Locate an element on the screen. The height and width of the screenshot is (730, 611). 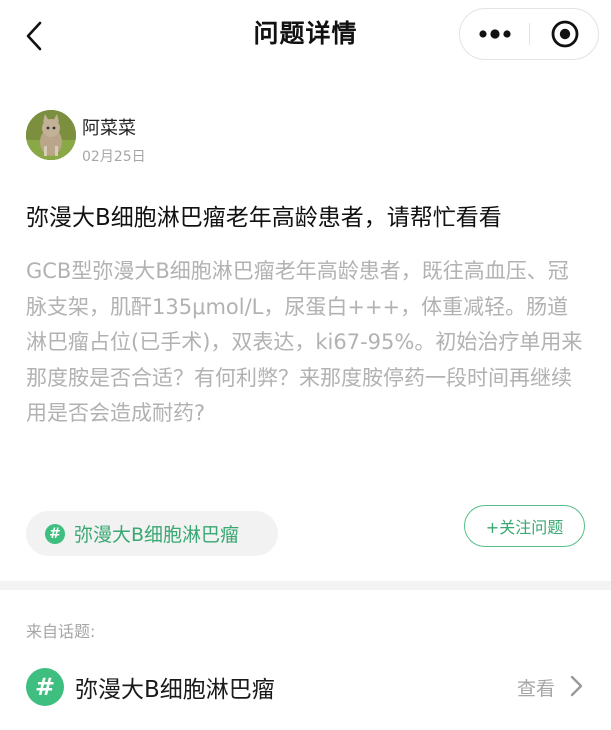
source-topic-name: 弥漫大B细胞淋巴瘤 is located at coordinates (175, 690).